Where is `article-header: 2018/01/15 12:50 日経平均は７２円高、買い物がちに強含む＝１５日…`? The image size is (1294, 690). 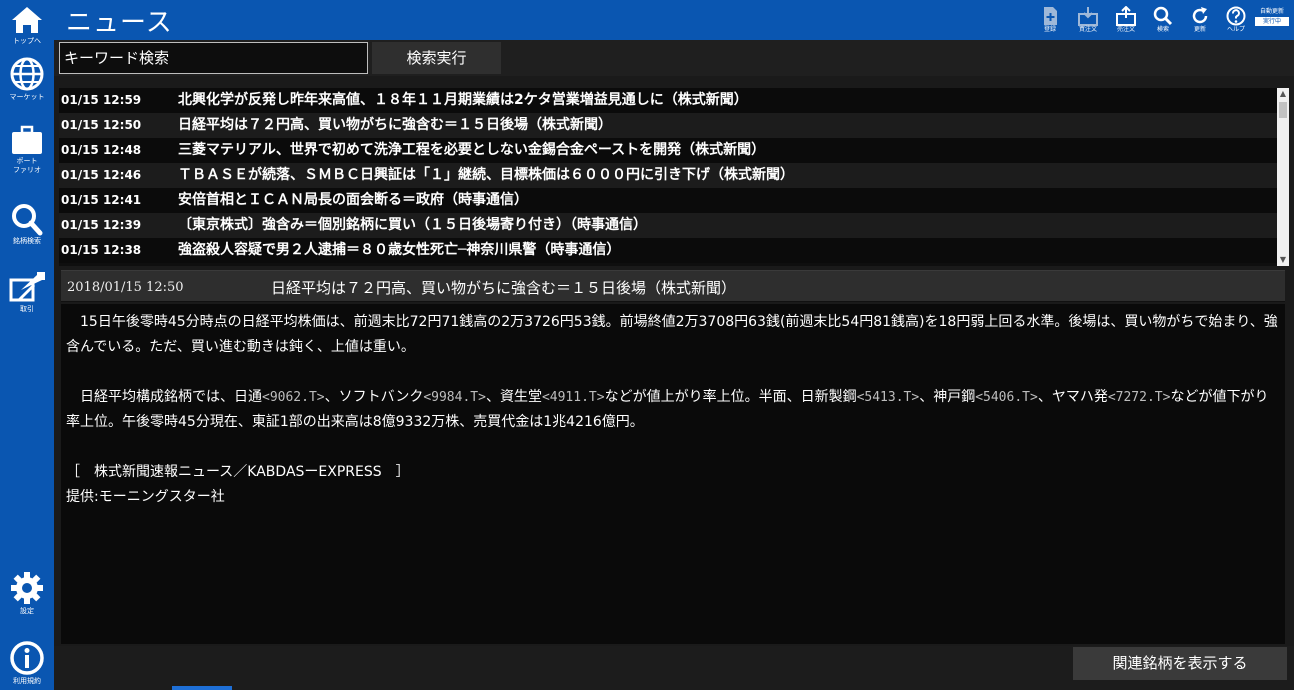
article-header: 2018/01/15 12:50 日経平均は７２円高、買い物がちに強含む＝１５日… is located at coordinates (673, 286).